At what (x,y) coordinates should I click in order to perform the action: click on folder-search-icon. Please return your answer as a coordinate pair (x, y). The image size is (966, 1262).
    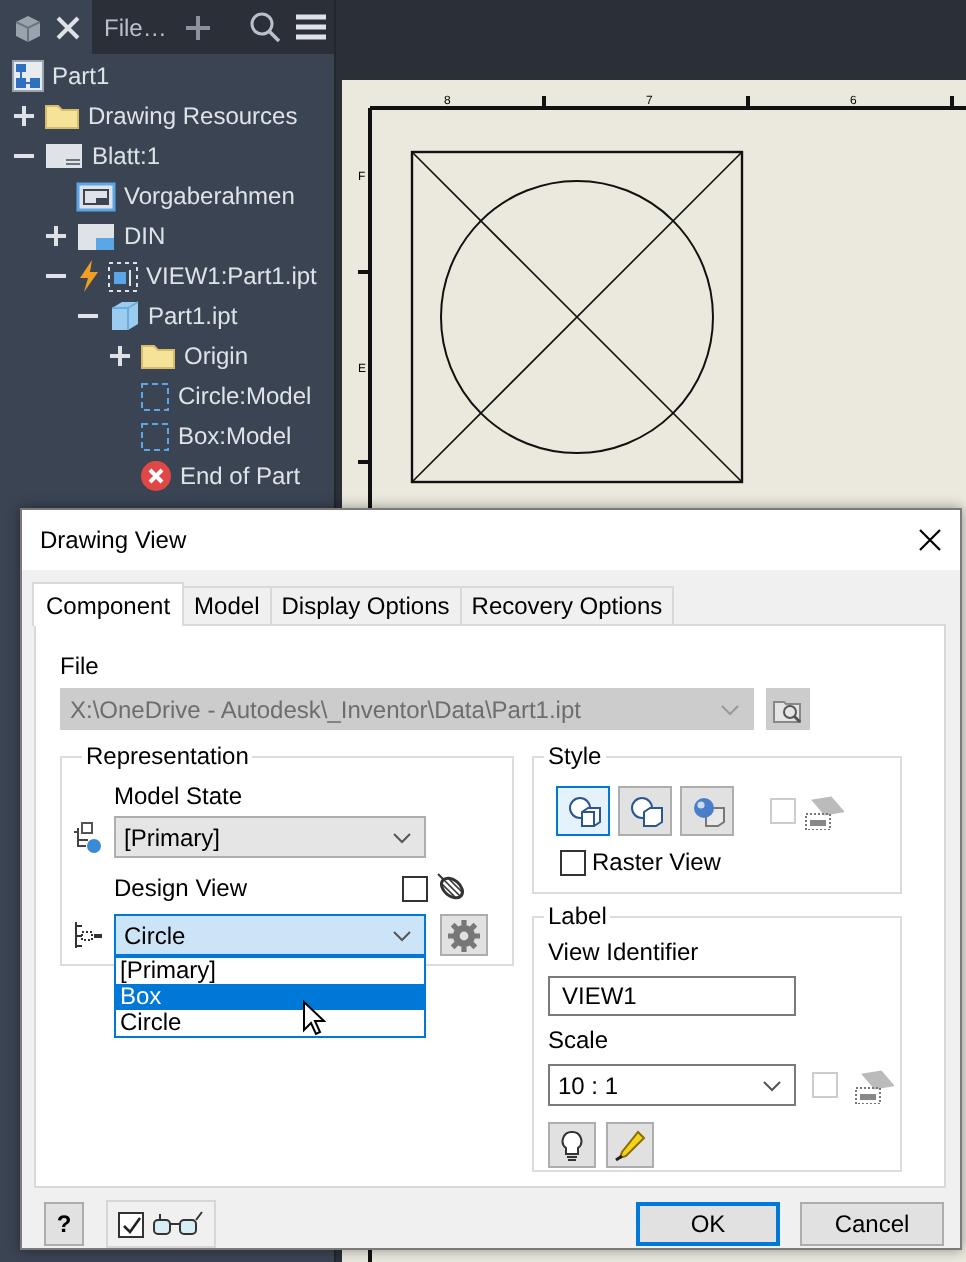
    Looking at the image, I should click on (788, 709).